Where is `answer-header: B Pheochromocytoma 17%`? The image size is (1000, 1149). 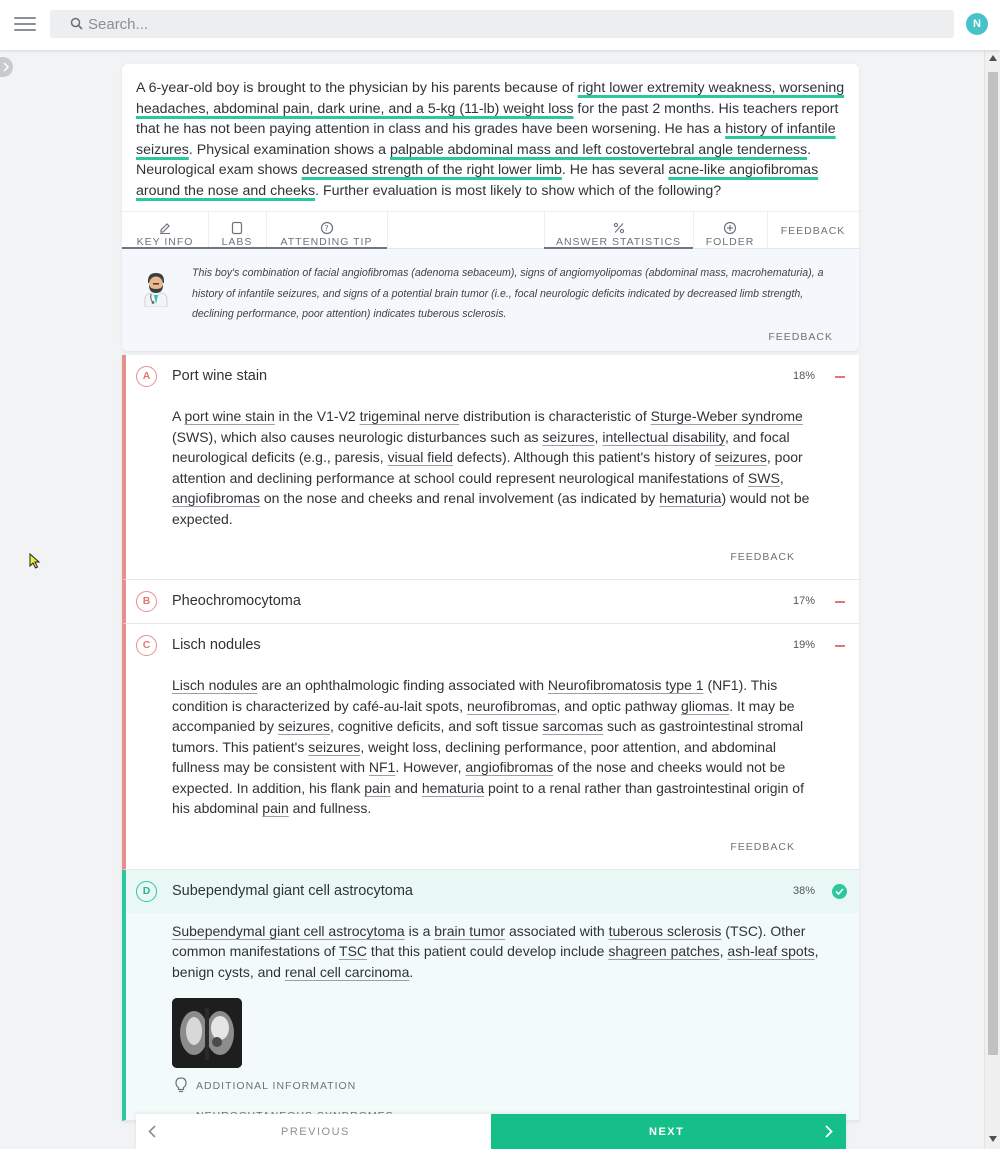 answer-header: B Pheochromocytoma 17% is located at coordinates (492, 601).